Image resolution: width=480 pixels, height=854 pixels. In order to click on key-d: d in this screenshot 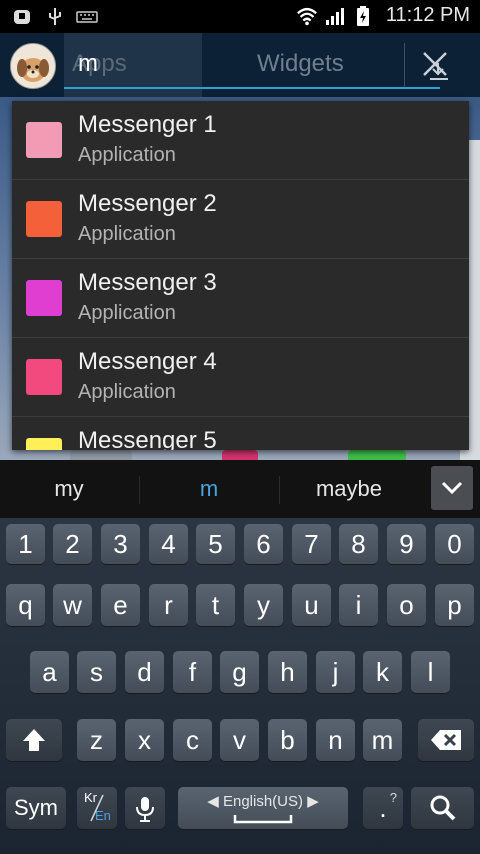, I will do `click(144, 672)`.